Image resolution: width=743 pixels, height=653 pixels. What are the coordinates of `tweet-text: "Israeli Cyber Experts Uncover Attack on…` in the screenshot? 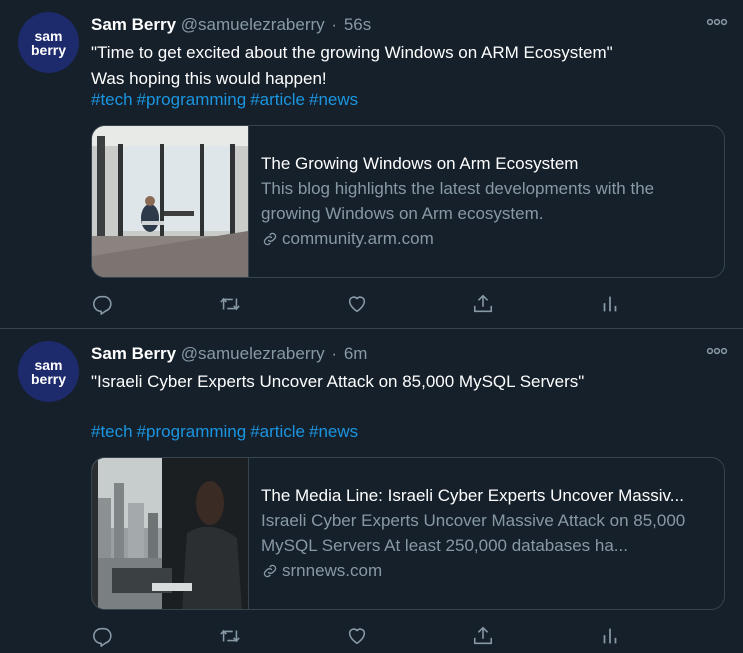 It's located at (338, 381).